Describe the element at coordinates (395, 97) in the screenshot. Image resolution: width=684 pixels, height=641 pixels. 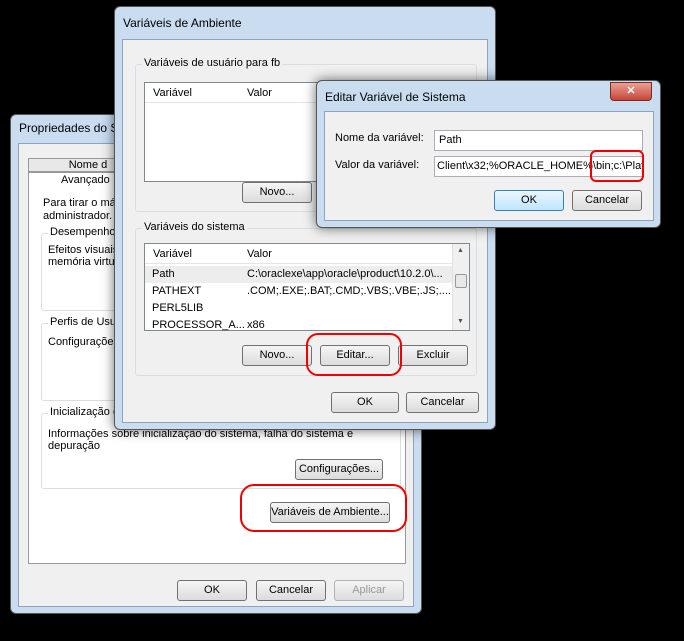
I see `window-title: Editar Variável de Sistema` at that location.